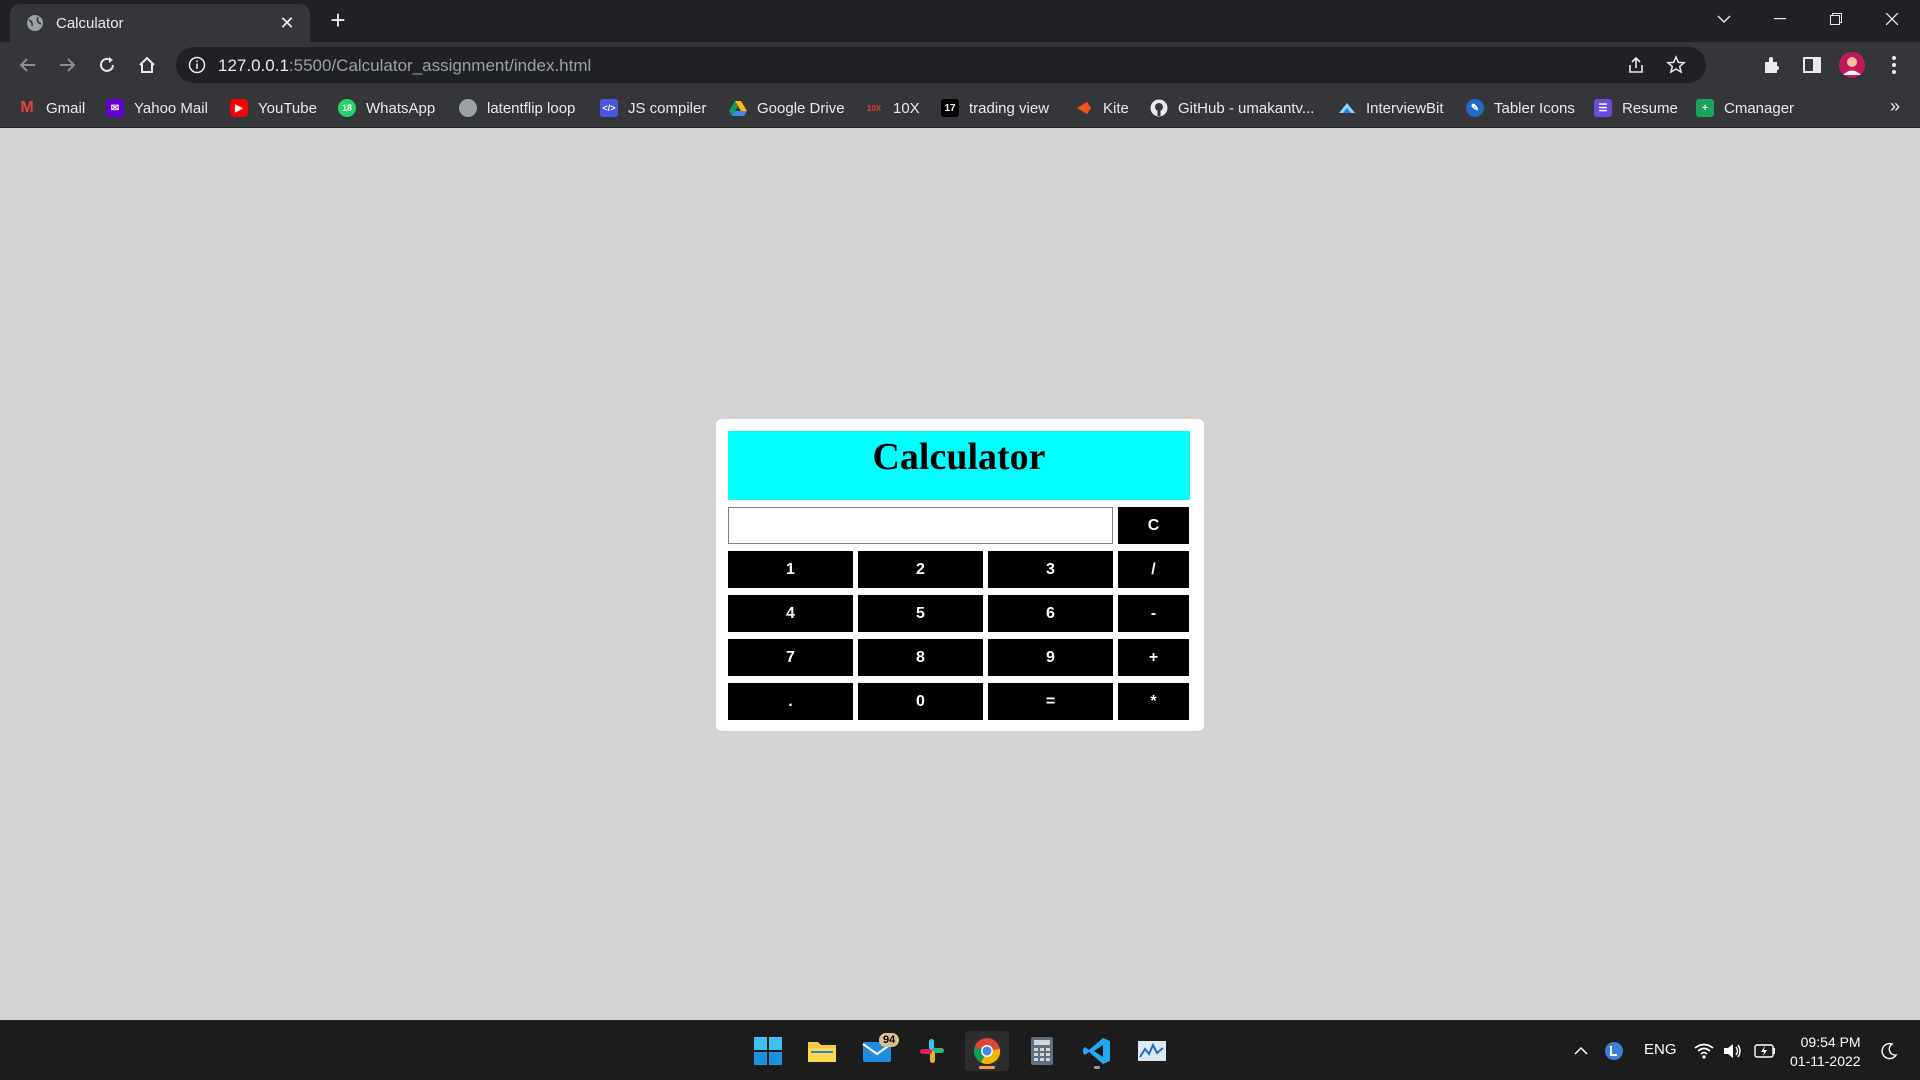 The width and height of the screenshot is (1920, 1080). What do you see at coordinates (920, 701) in the screenshot?
I see `key-0-button: 0` at bounding box center [920, 701].